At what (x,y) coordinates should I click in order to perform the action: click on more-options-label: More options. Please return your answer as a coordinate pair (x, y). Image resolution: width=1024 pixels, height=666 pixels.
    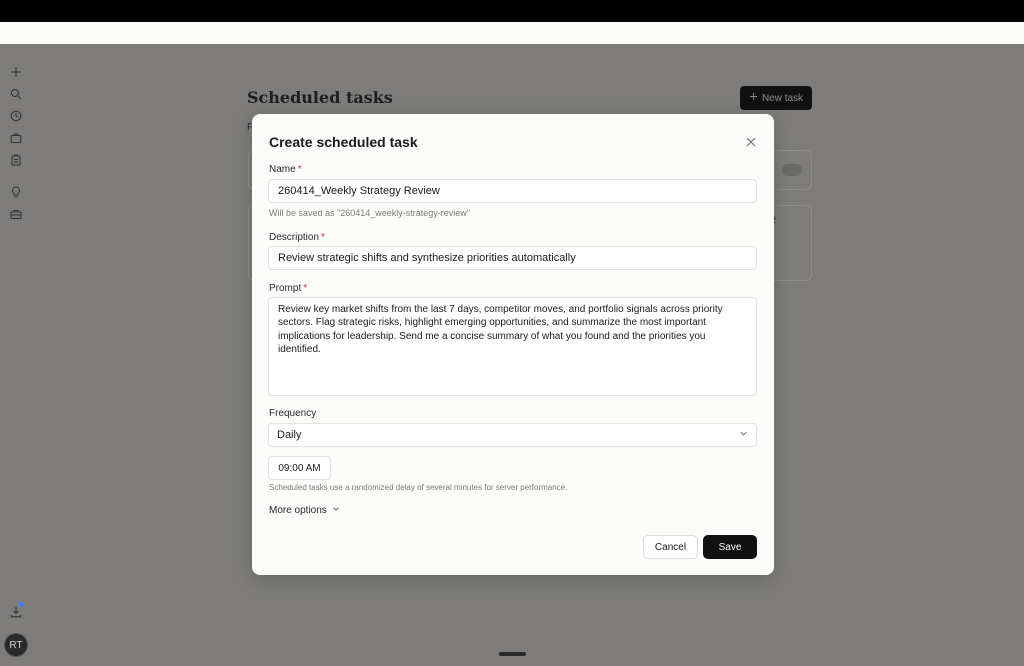
    Looking at the image, I should click on (298, 510).